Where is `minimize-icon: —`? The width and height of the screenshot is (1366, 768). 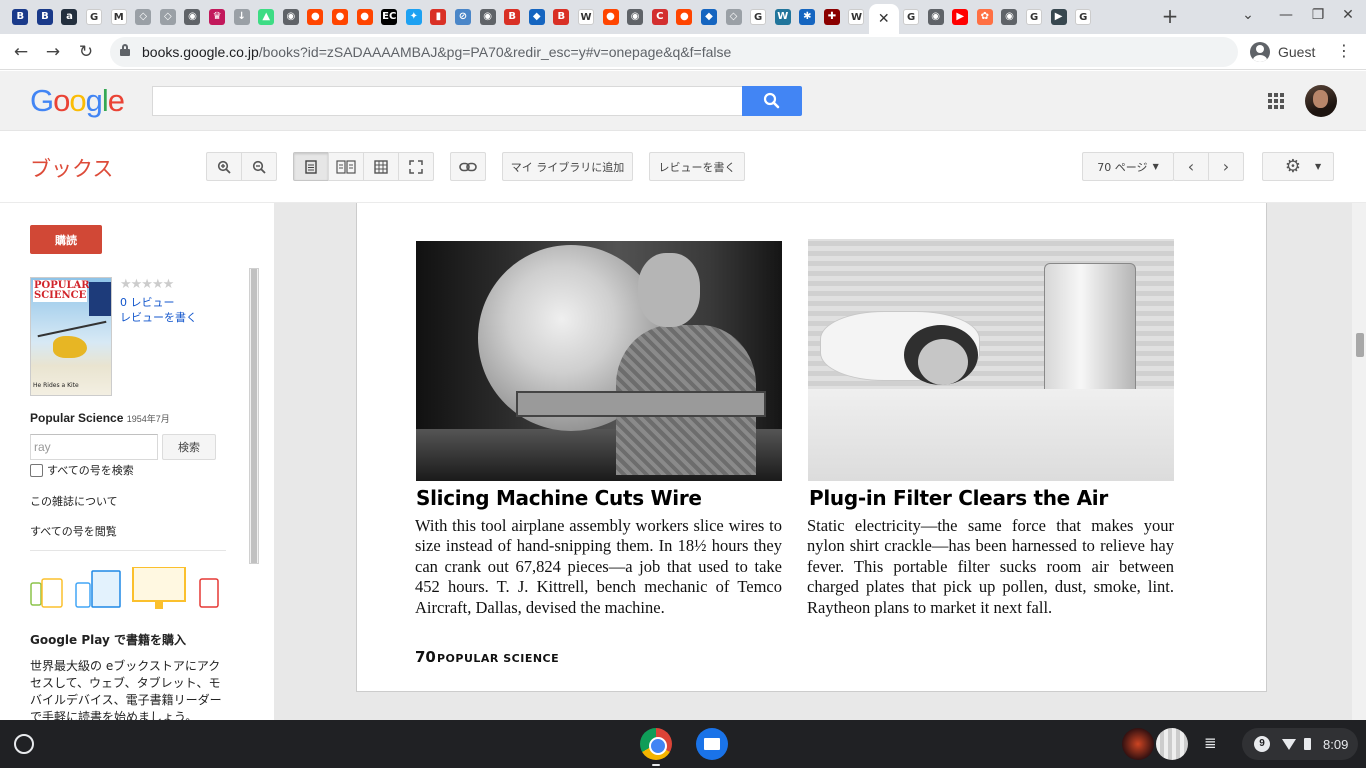 minimize-icon: — is located at coordinates (1286, 15).